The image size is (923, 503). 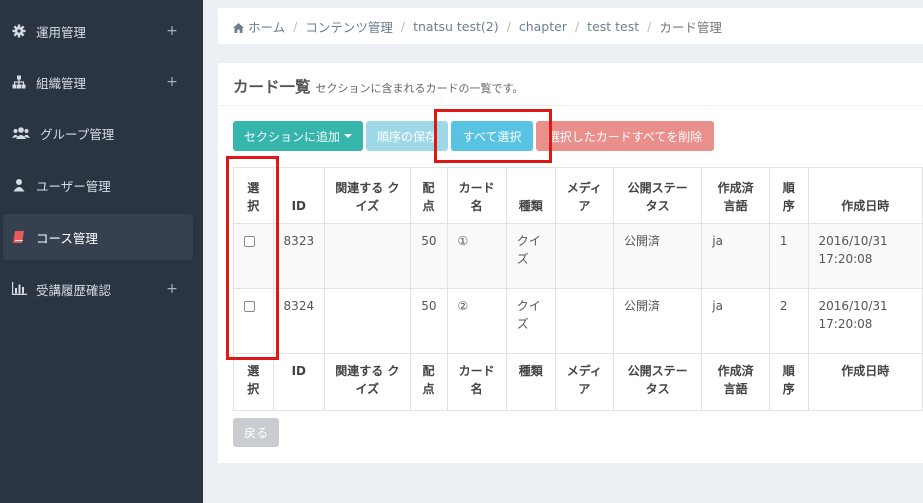 I want to click on sitemap-icon, so click(x=19, y=82).